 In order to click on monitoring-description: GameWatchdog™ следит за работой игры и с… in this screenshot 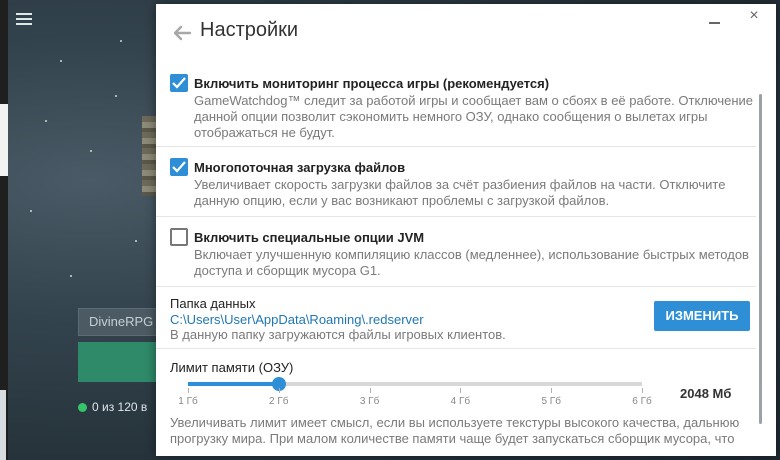, I will do `click(474, 116)`.